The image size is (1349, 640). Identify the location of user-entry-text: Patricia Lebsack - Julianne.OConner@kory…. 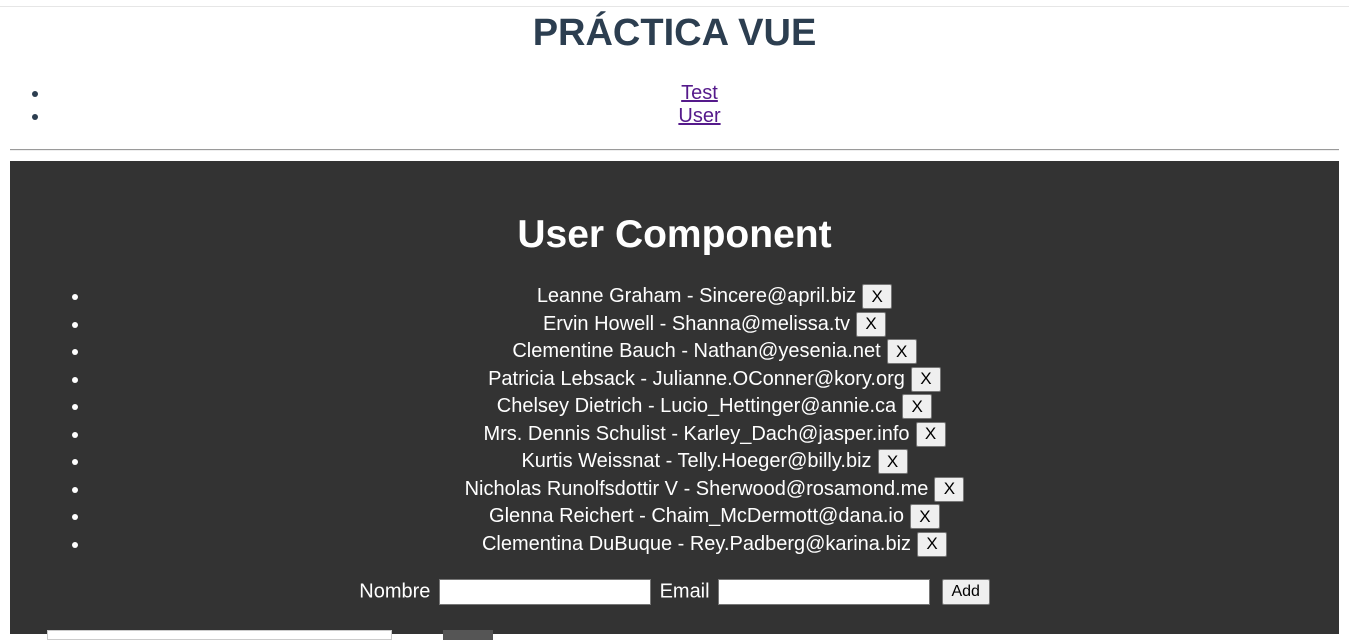
(696, 378).